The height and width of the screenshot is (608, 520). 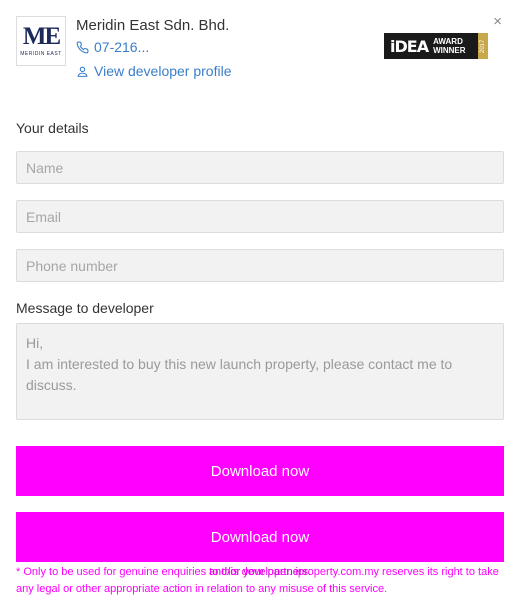 I want to click on download-now-button-secondary: Download now, so click(x=260, y=537).